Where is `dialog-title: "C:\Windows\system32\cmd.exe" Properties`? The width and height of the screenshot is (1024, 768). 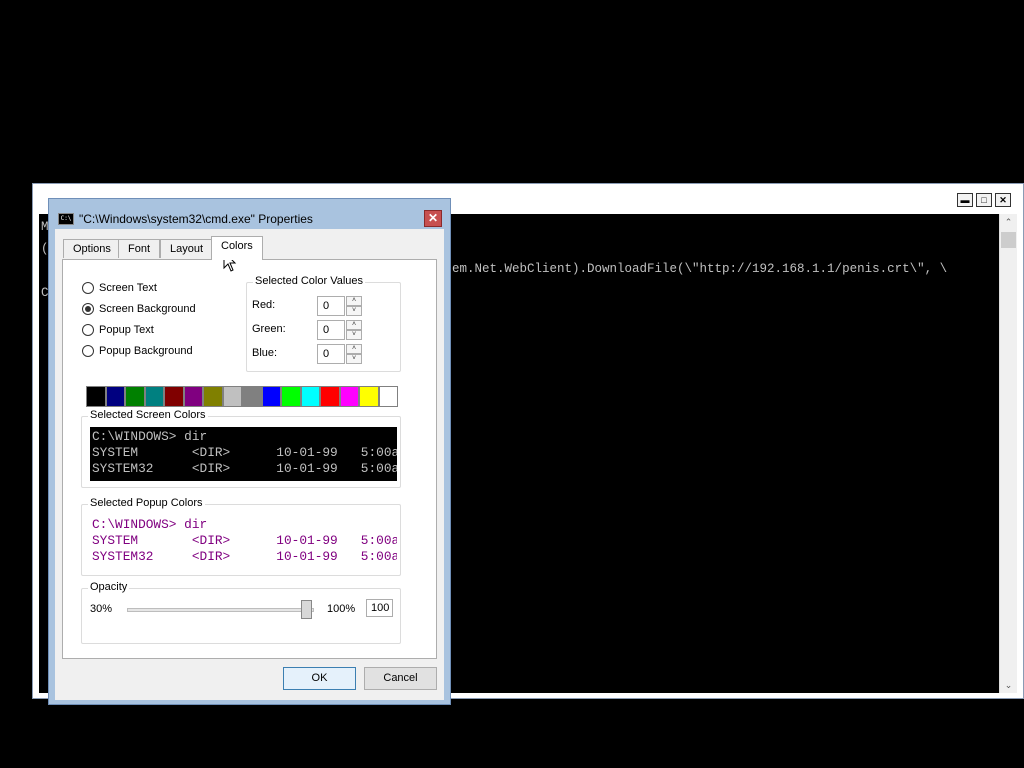
dialog-title: "C:\Windows\system32\cmd.exe" Properties is located at coordinates (196, 219).